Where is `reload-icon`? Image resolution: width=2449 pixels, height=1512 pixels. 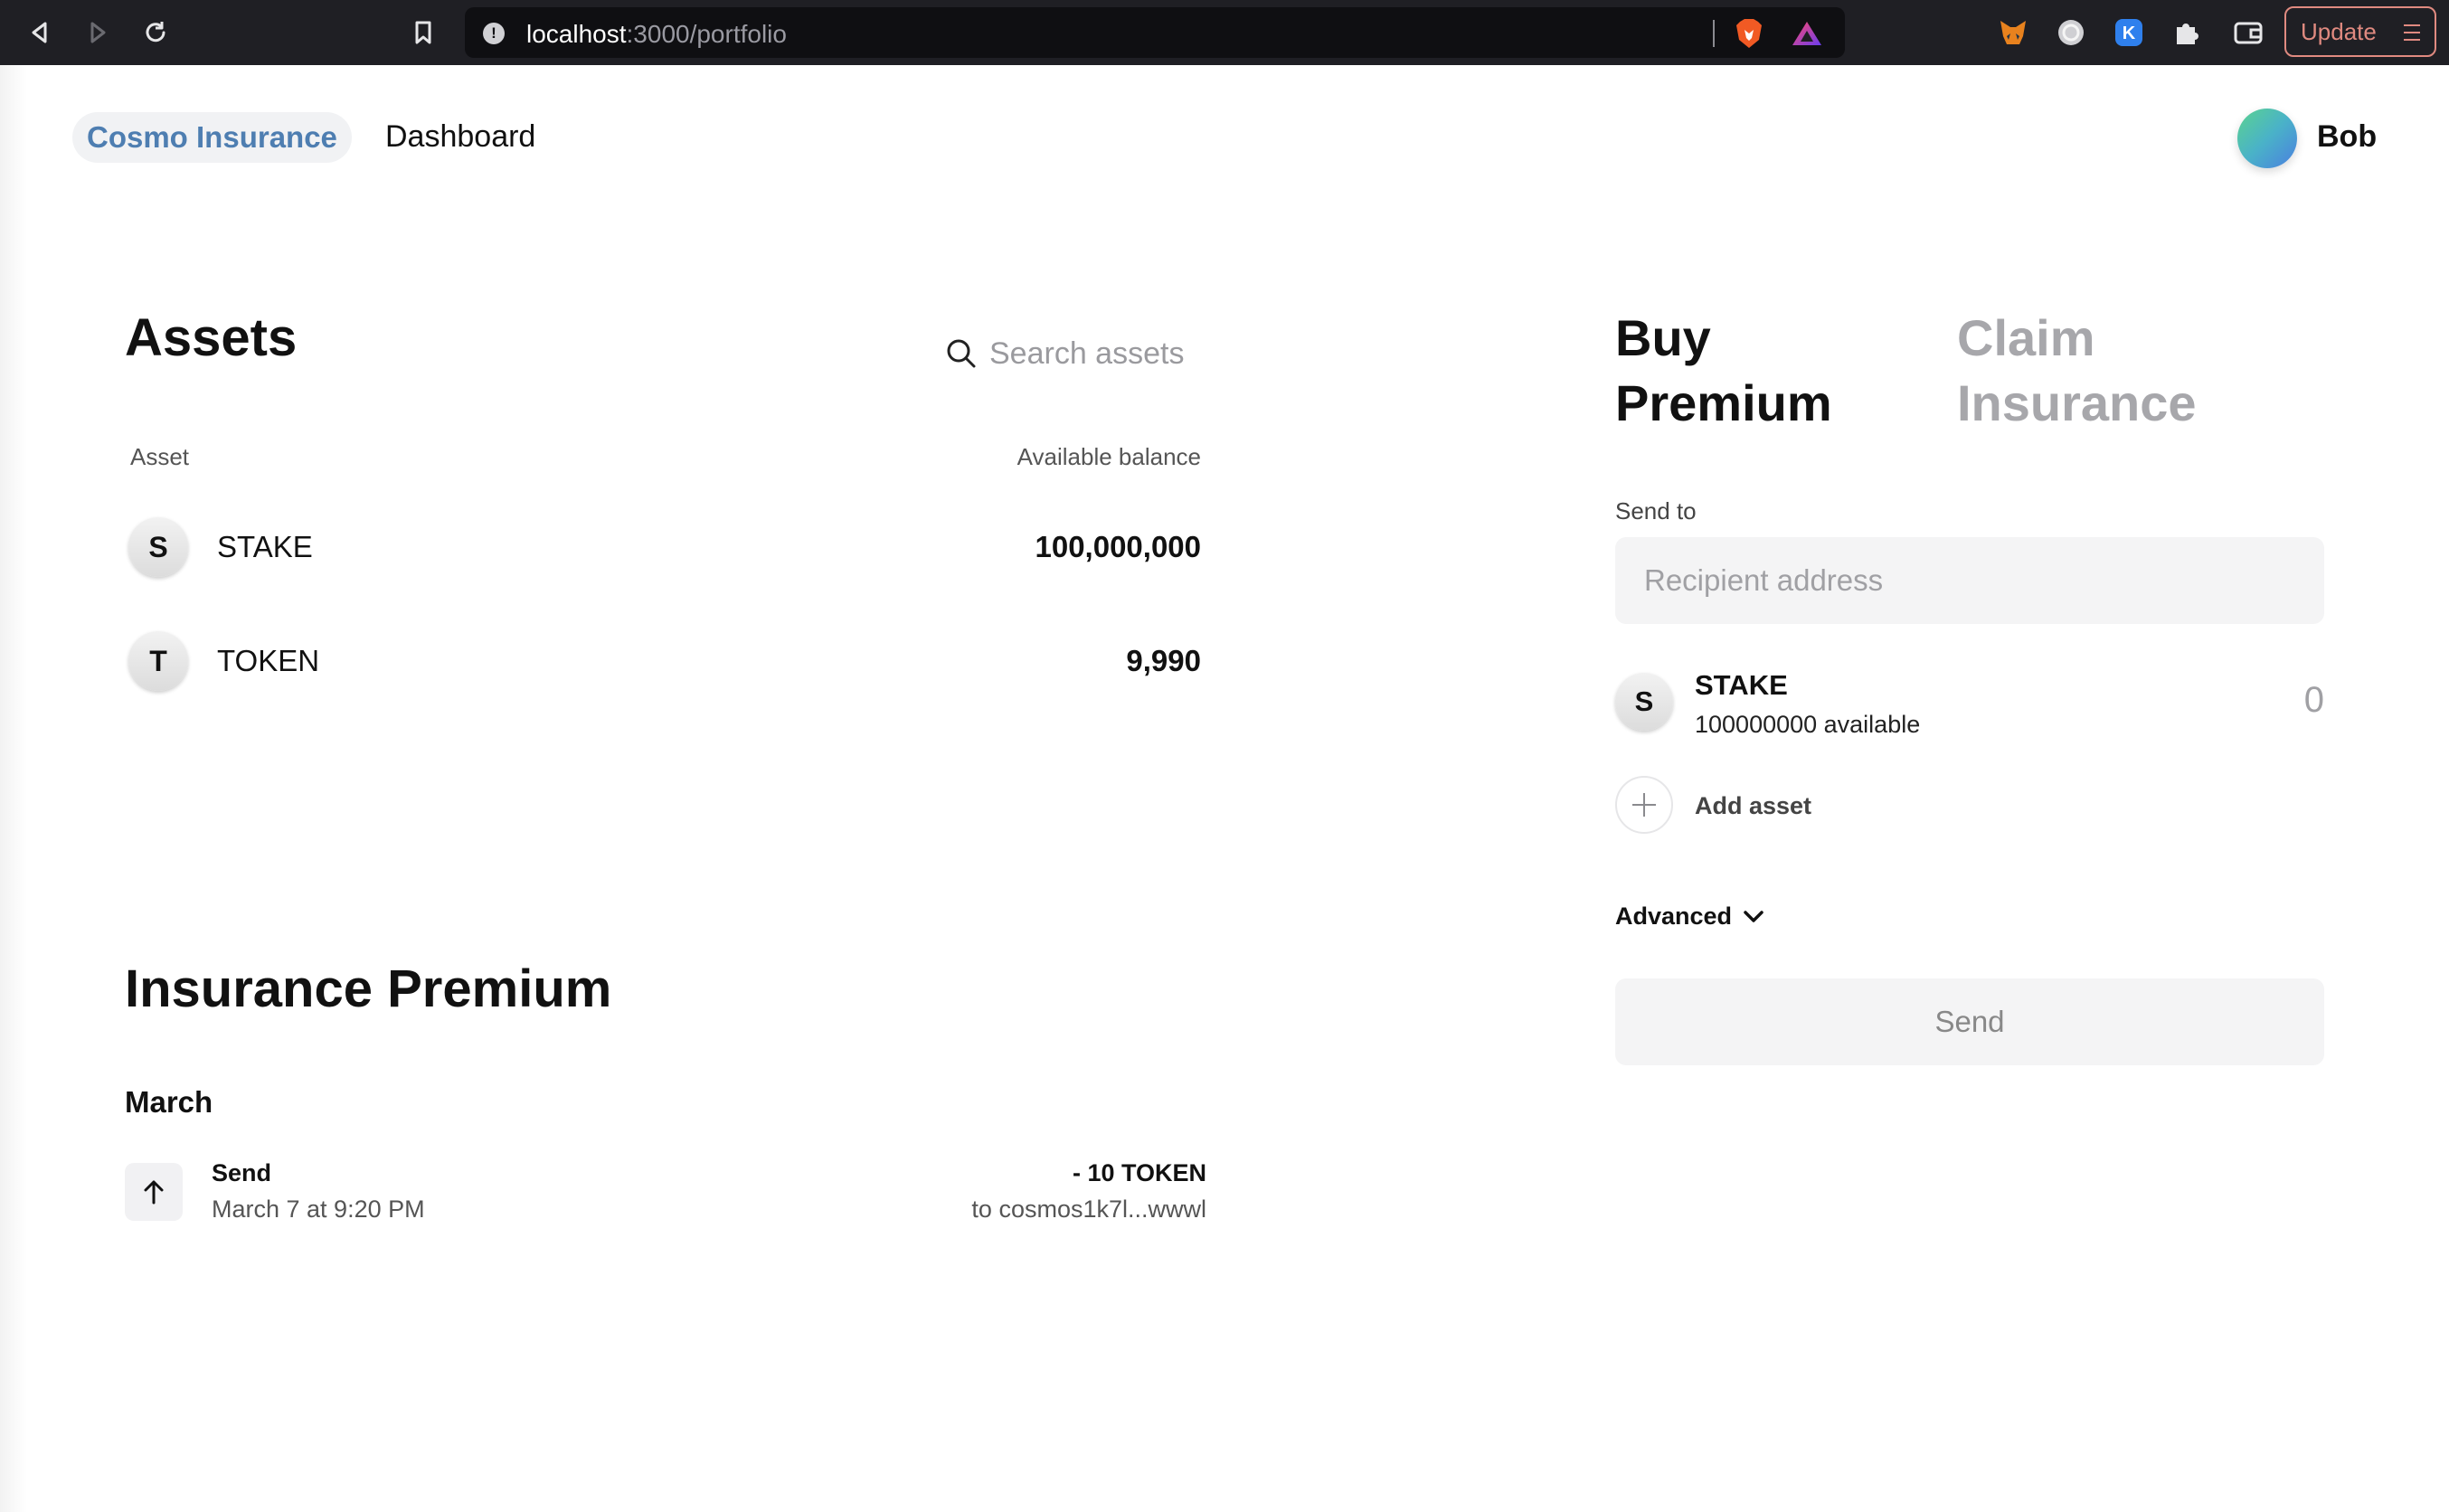
reload-icon is located at coordinates (155, 32).